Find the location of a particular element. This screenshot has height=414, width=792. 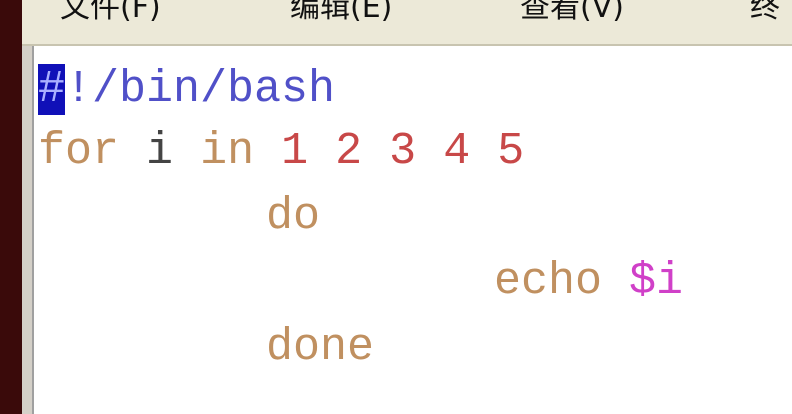

number-5: 5 is located at coordinates (511, 151).